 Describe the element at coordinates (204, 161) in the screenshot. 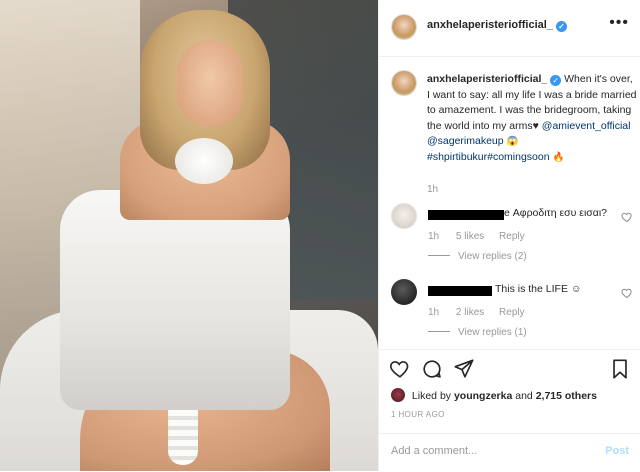

I see `photo-choker` at that location.